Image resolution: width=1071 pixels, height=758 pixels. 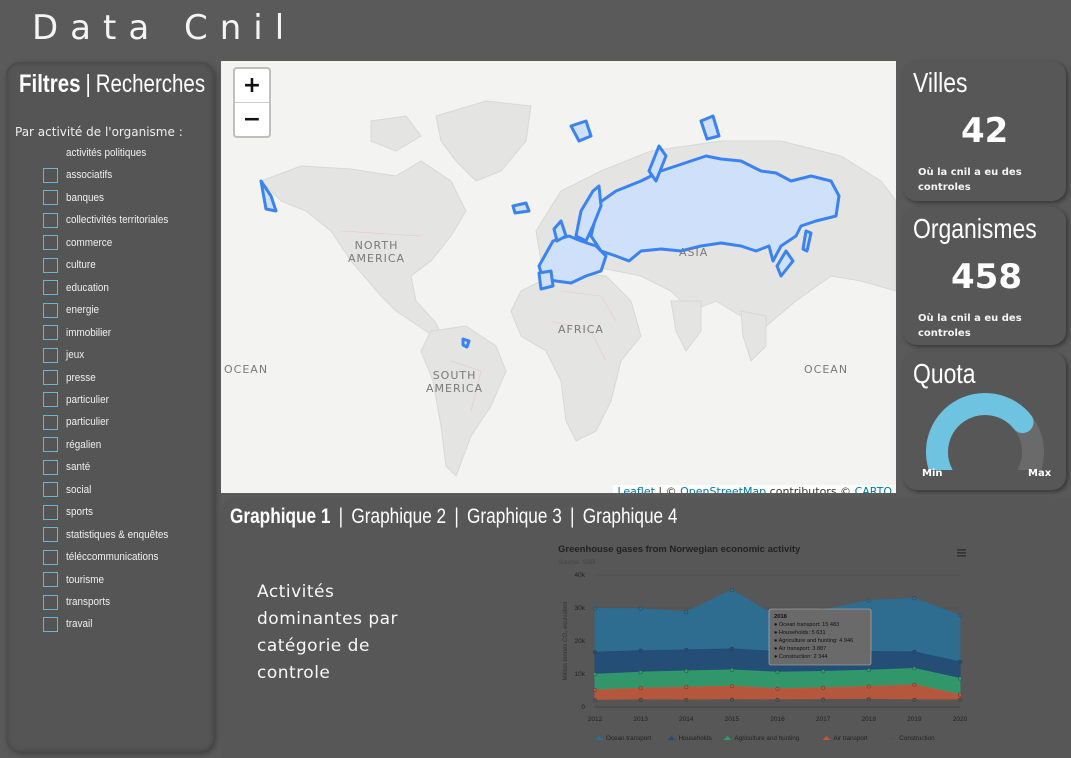 I want to click on filter-item: commerce, so click(x=80, y=243).